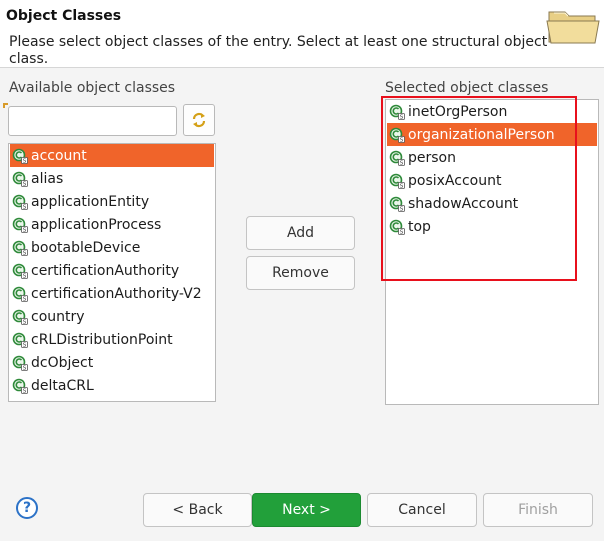  What do you see at coordinates (112, 155) in the screenshot?
I see `list-item: Saccount` at bounding box center [112, 155].